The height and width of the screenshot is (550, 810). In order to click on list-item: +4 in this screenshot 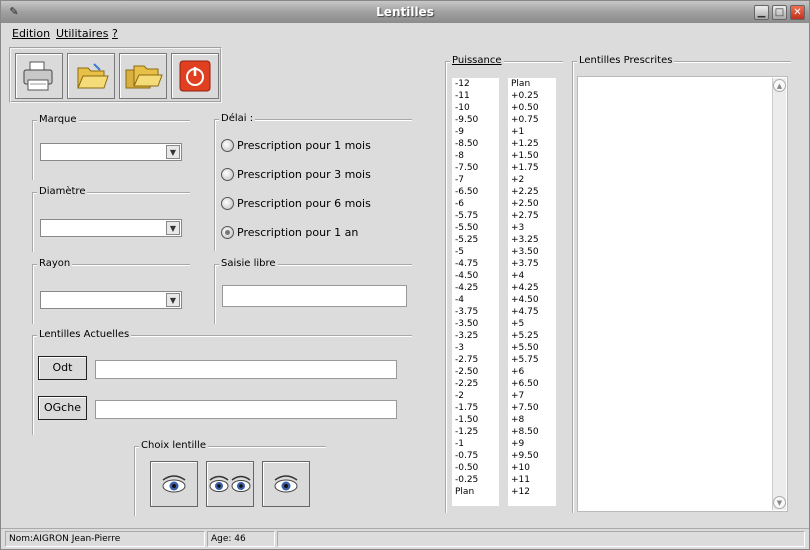, I will do `click(532, 276)`.